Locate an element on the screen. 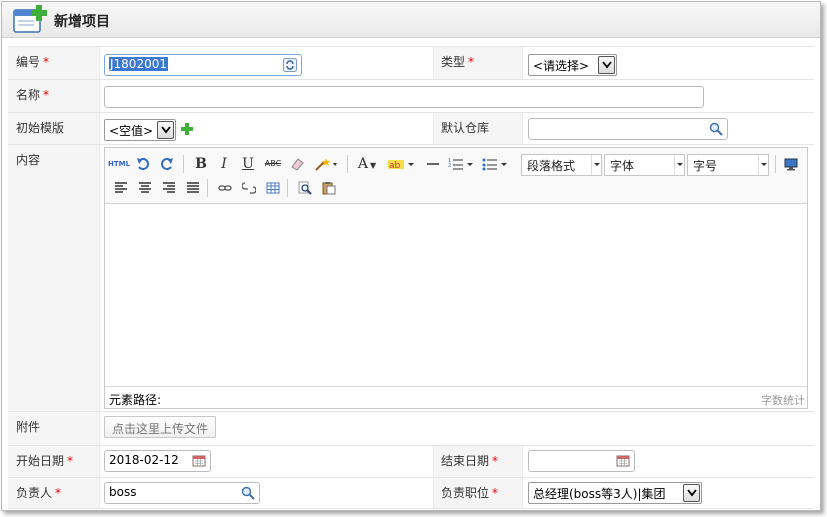  horizontal-line-icon is located at coordinates (433, 164).